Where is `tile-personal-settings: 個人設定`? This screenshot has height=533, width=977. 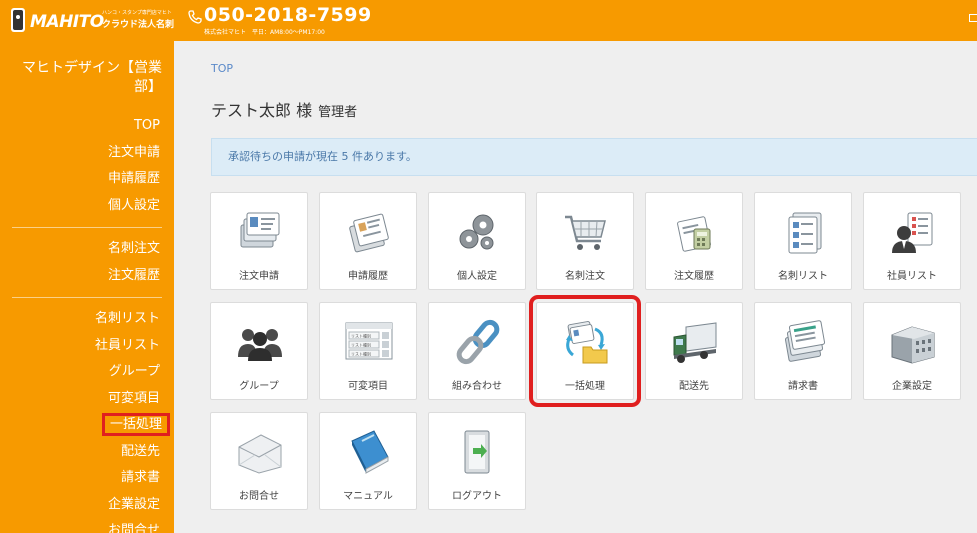
tile-personal-settings: 個人設定 is located at coordinates (477, 241).